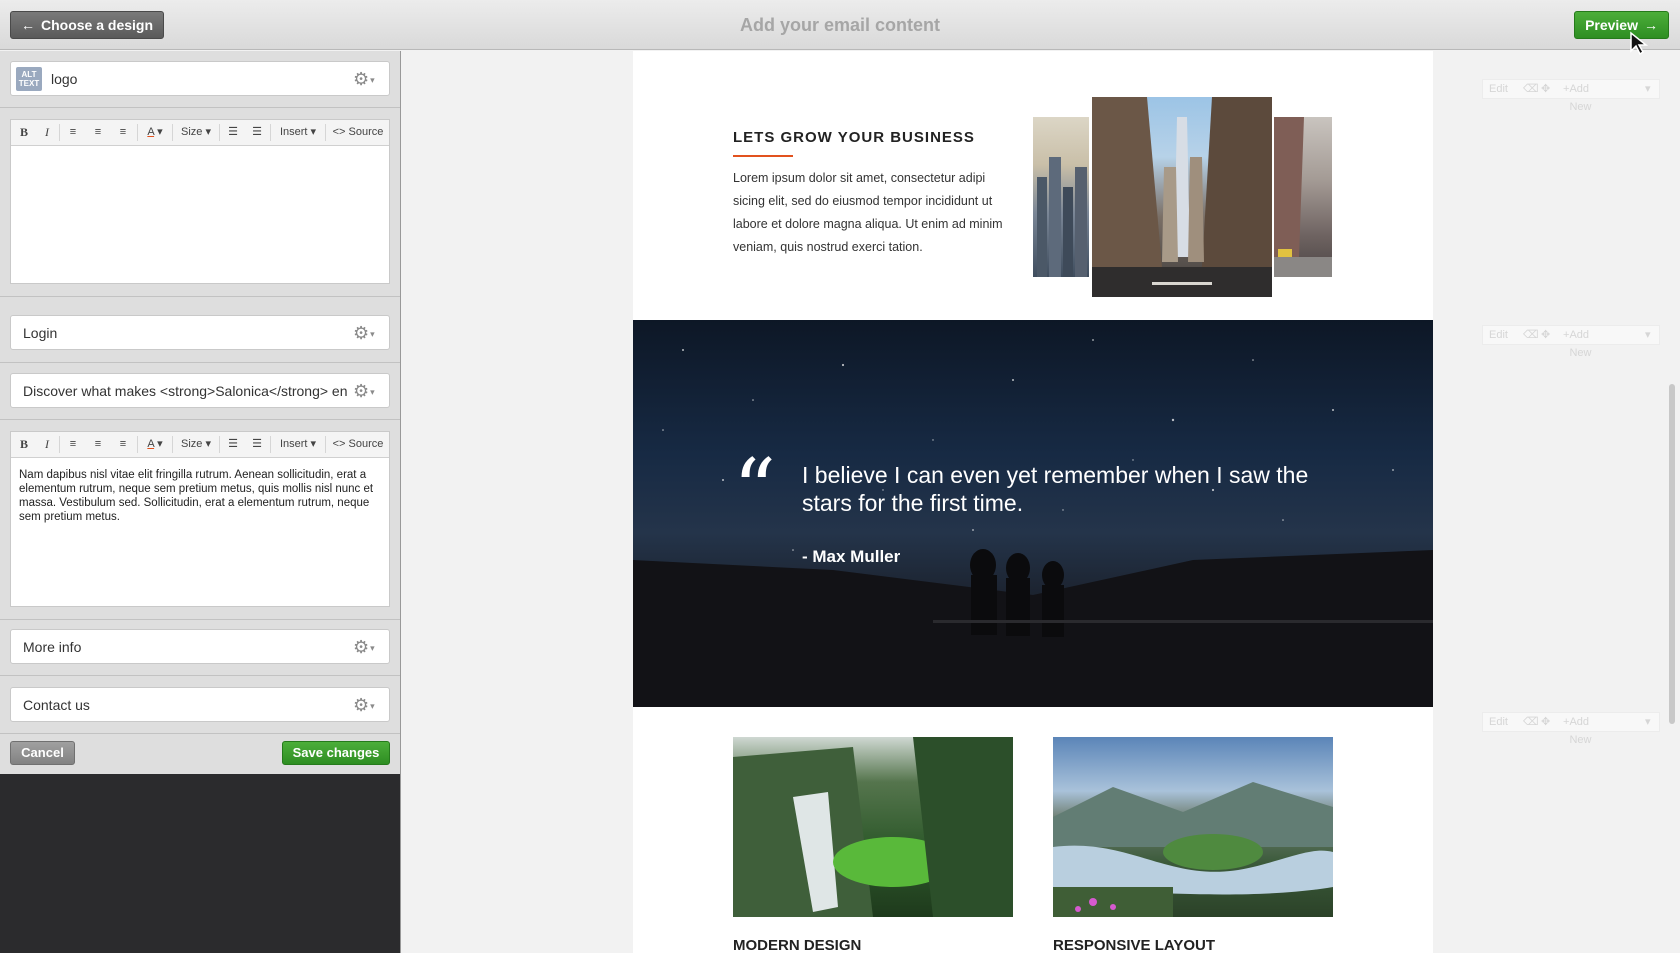  I want to click on scrollbar, so click(1672, 554).